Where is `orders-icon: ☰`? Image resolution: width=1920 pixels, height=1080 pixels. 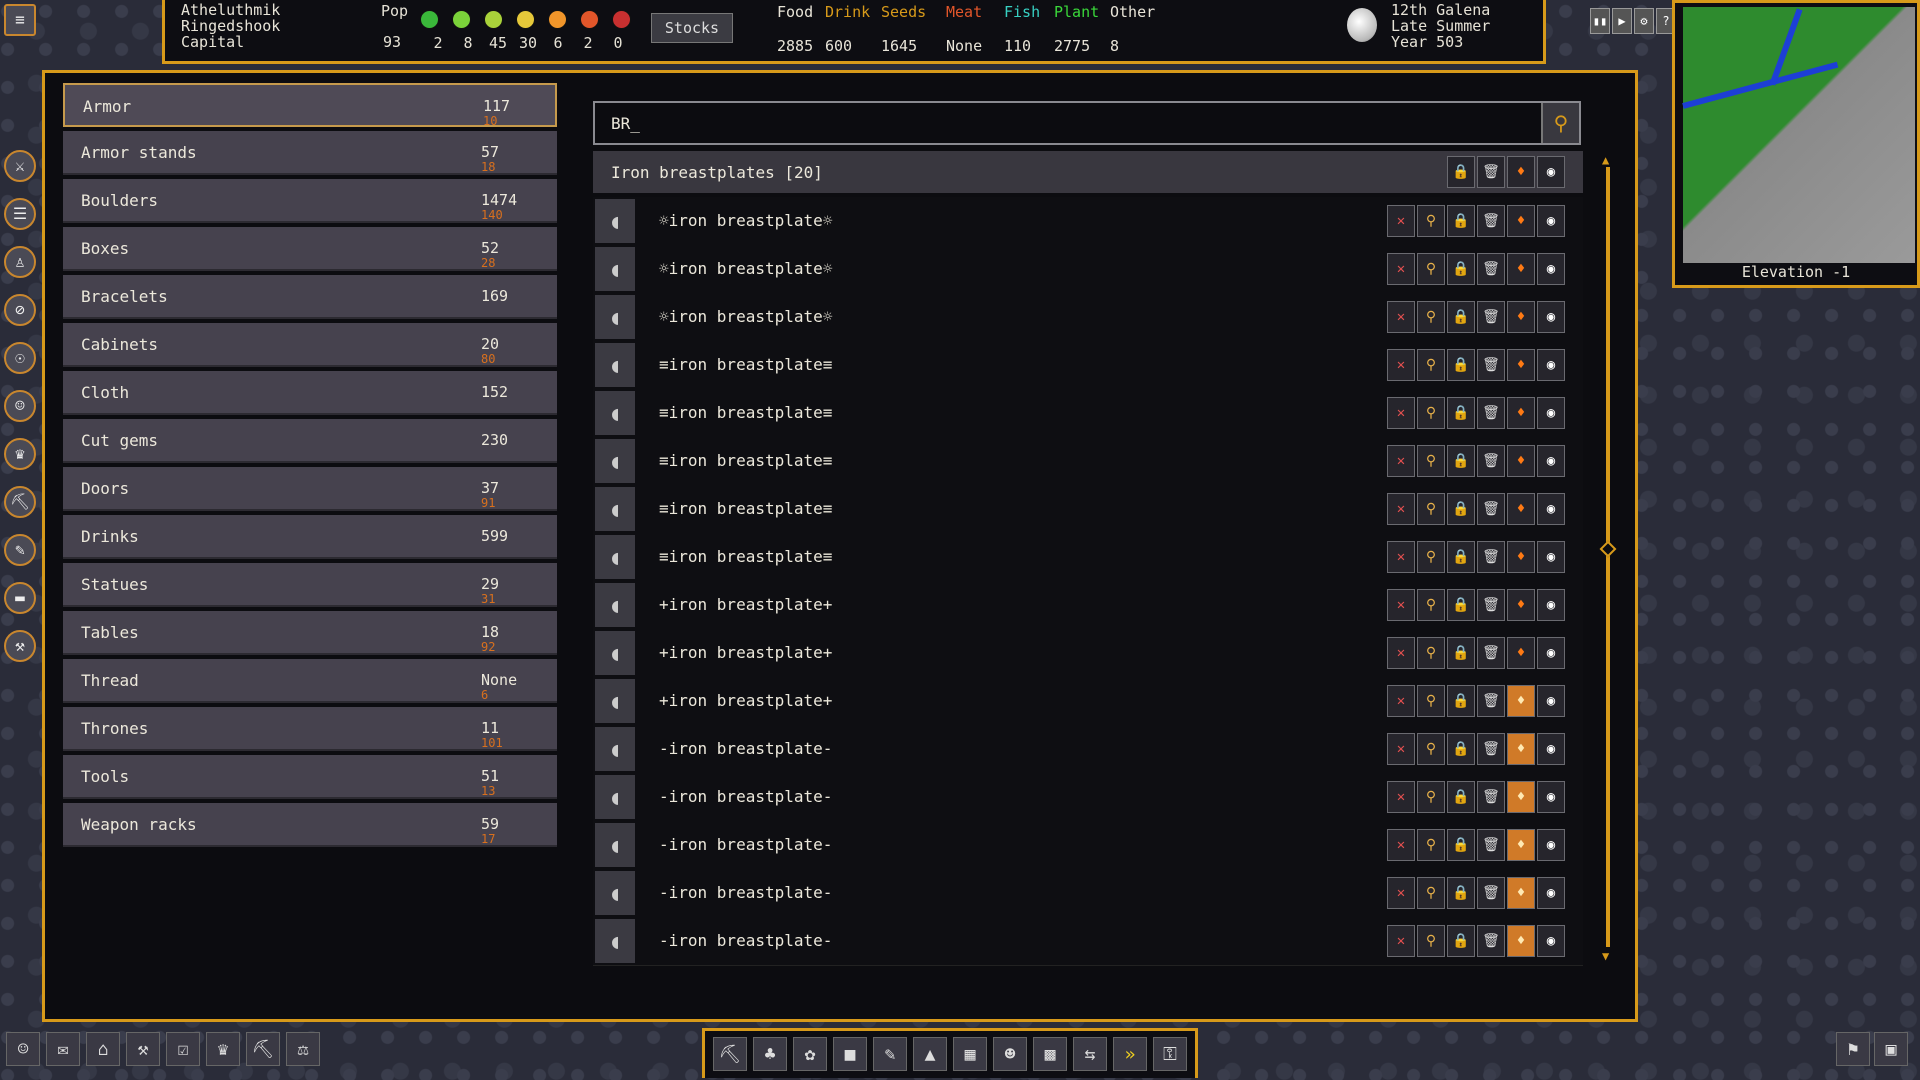
orders-icon: ☰ is located at coordinates (20, 214).